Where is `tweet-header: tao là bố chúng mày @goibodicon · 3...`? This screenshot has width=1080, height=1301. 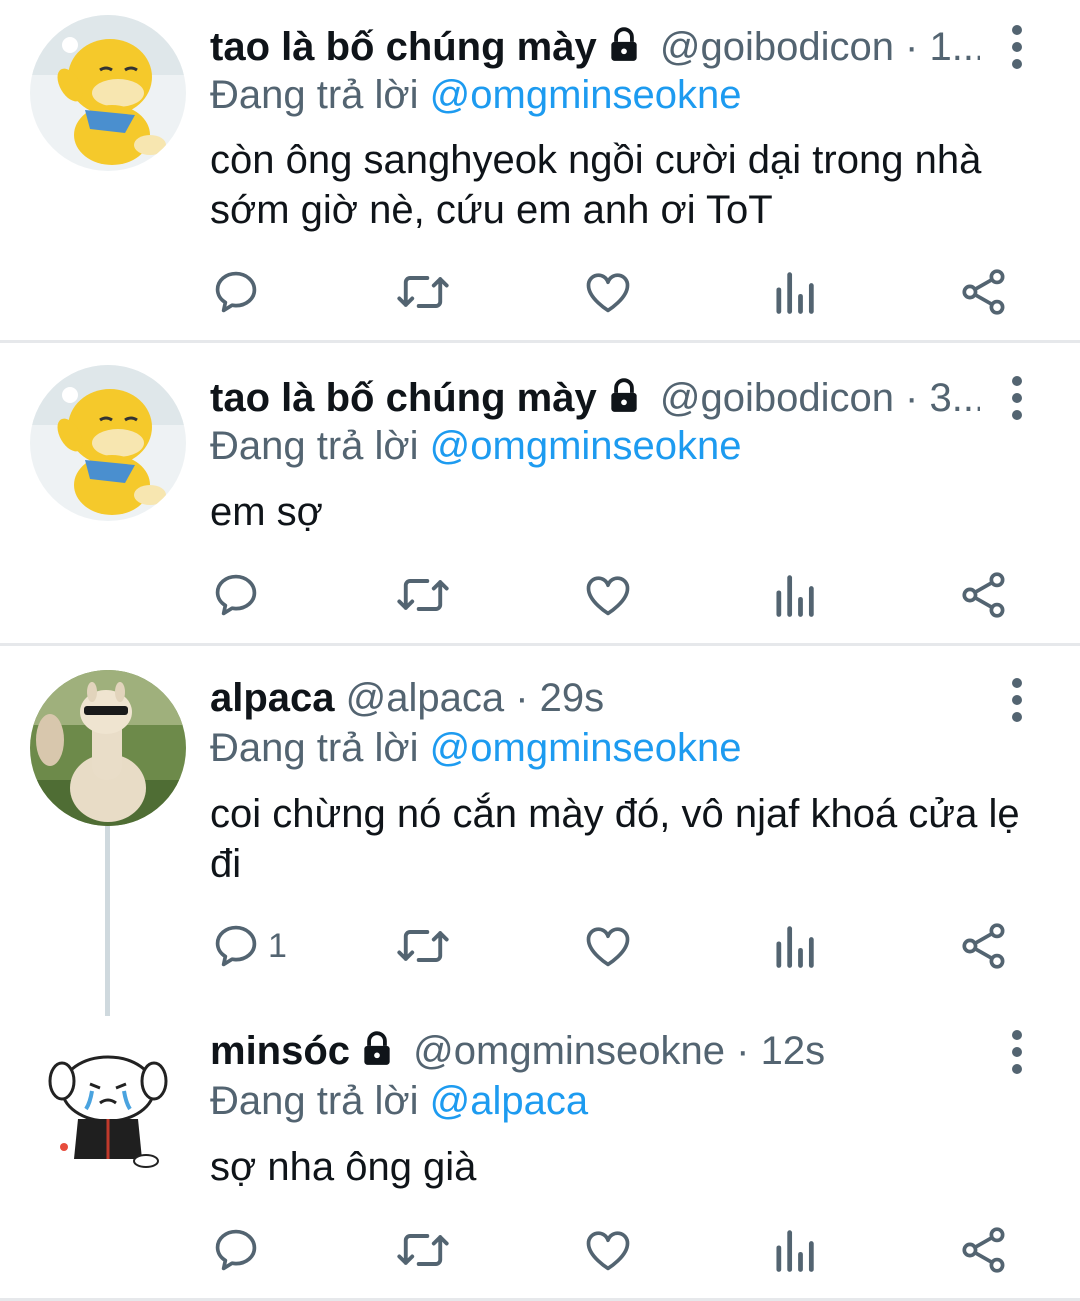 tweet-header: tao là bố chúng mày @goibodicon · 3... is located at coordinates (595, 398).